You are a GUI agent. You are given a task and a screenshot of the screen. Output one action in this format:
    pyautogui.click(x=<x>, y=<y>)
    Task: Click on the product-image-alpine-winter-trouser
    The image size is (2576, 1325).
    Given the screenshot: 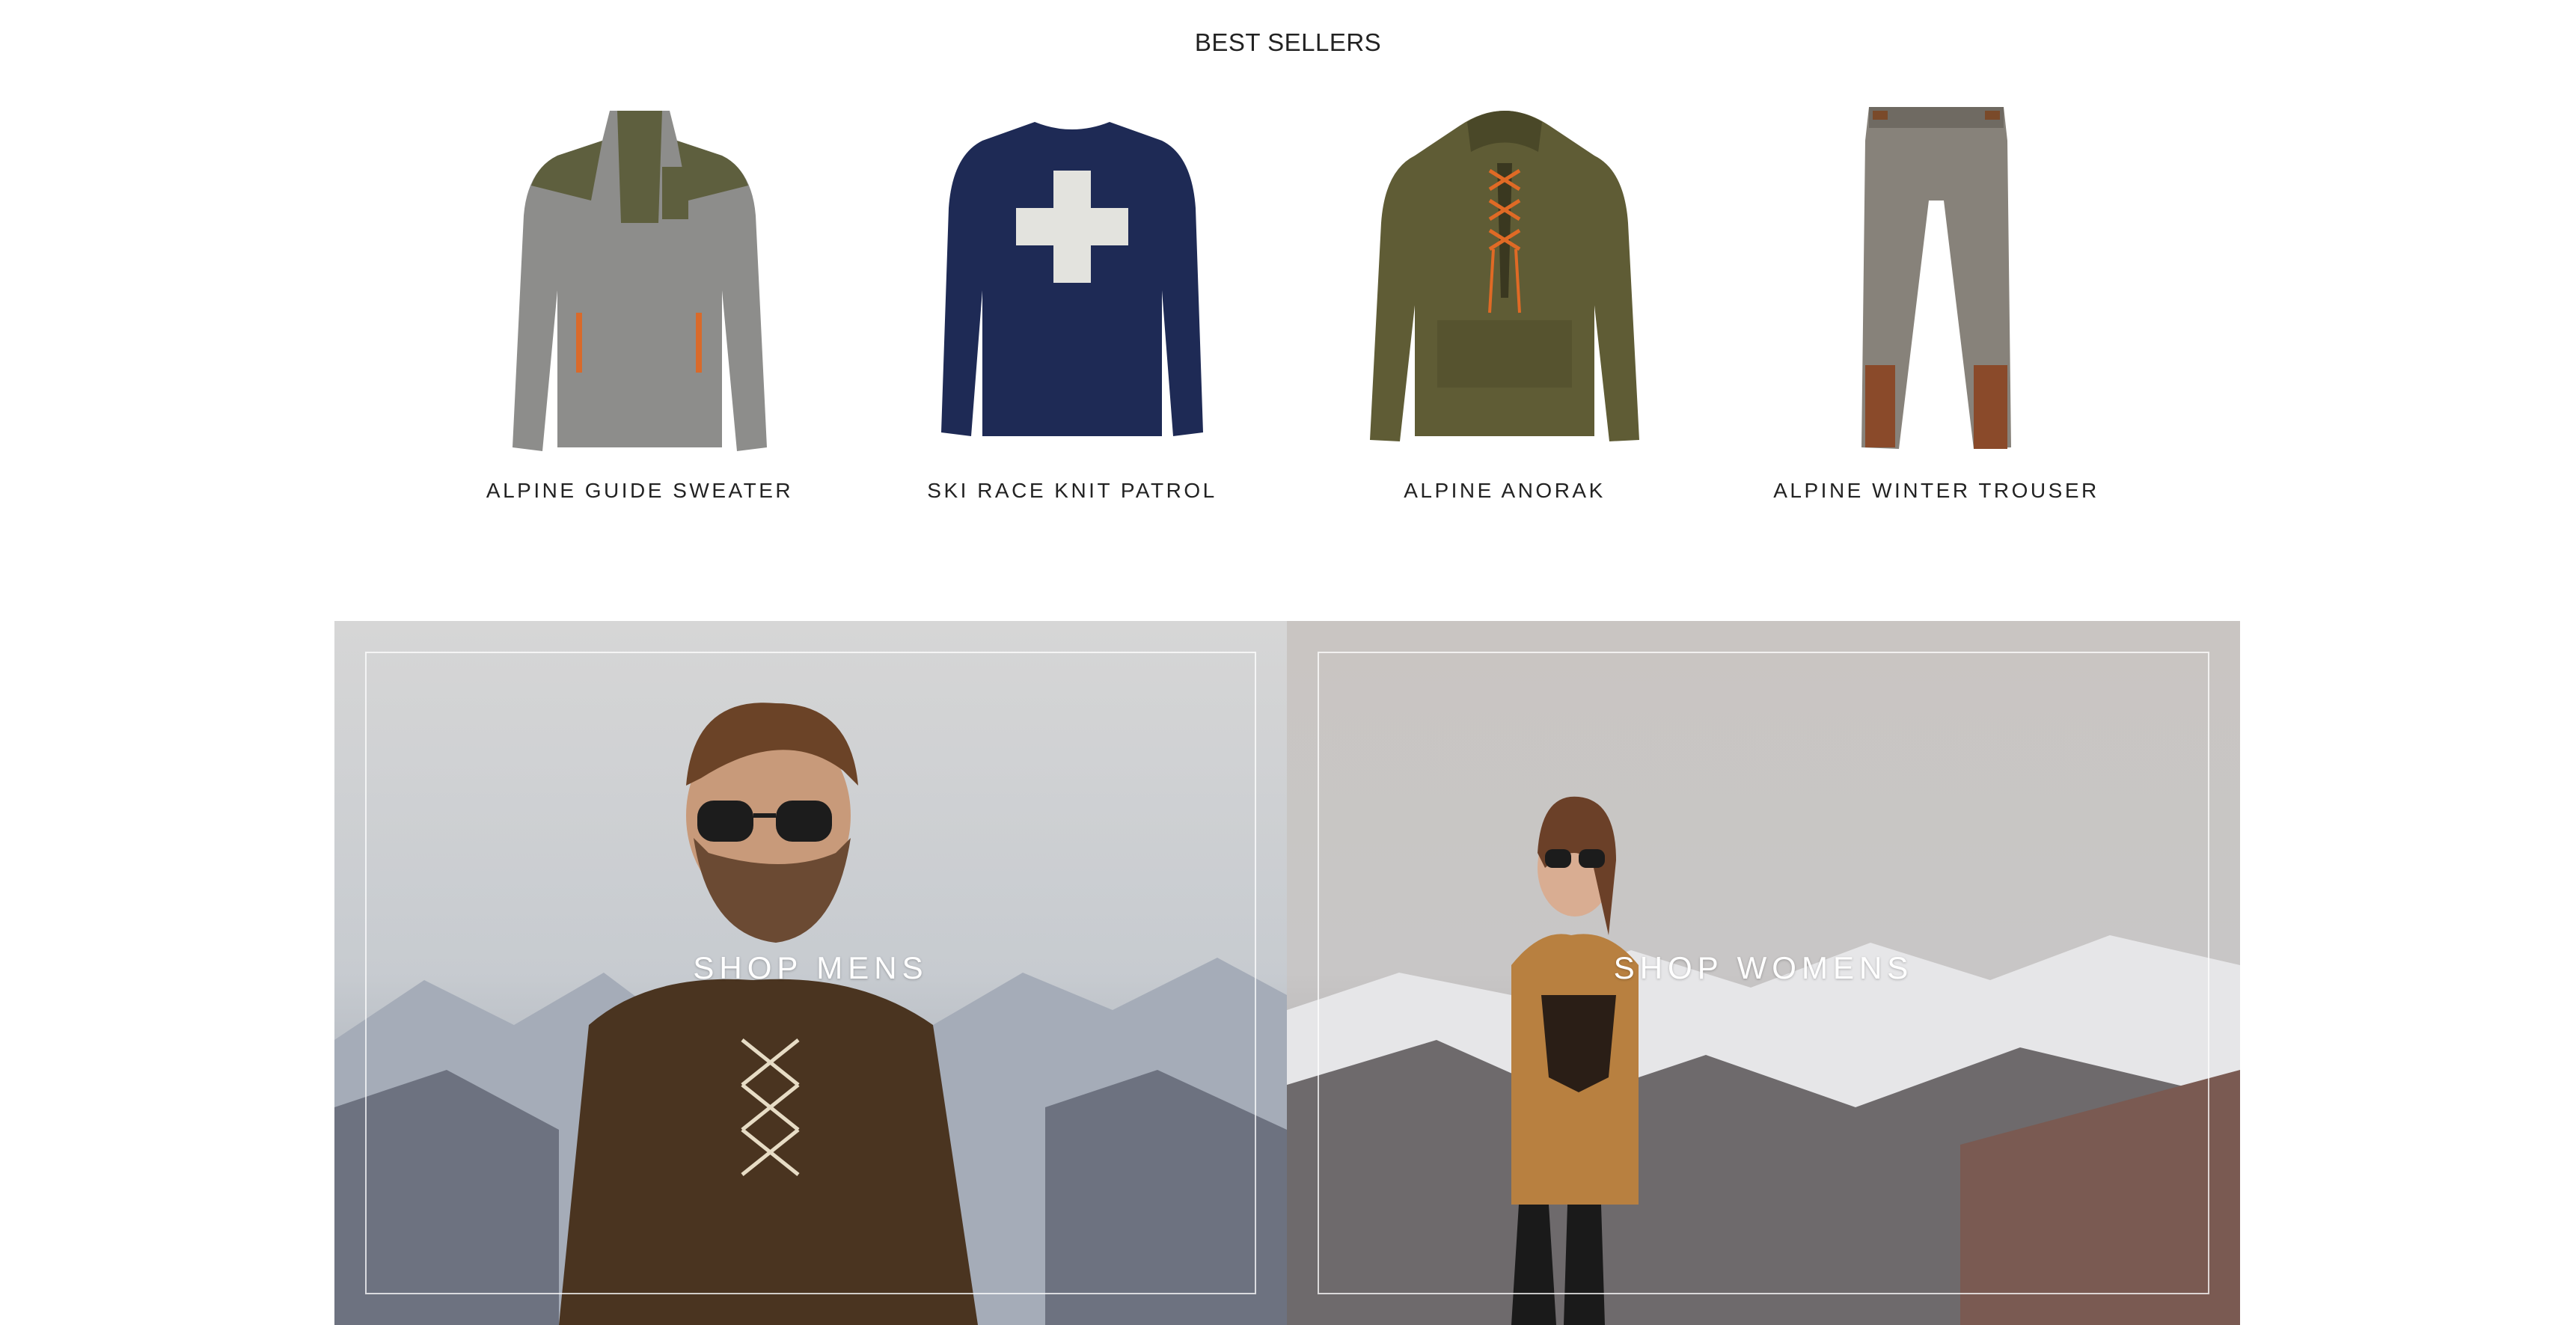 What is the action you would take?
    pyautogui.click(x=1936, y=279)
    